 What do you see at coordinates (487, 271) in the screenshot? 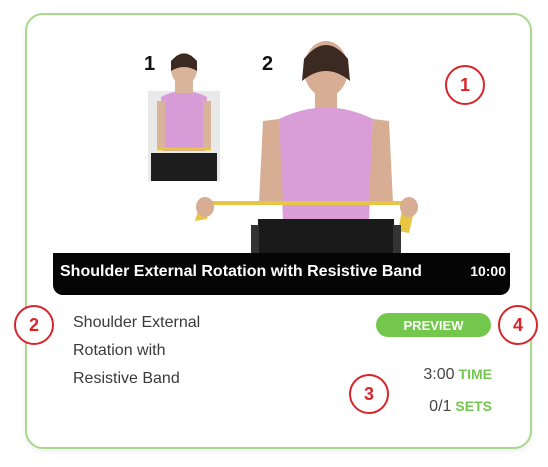
I see `video-duration: 10:00` at bounding box center [487, 271].